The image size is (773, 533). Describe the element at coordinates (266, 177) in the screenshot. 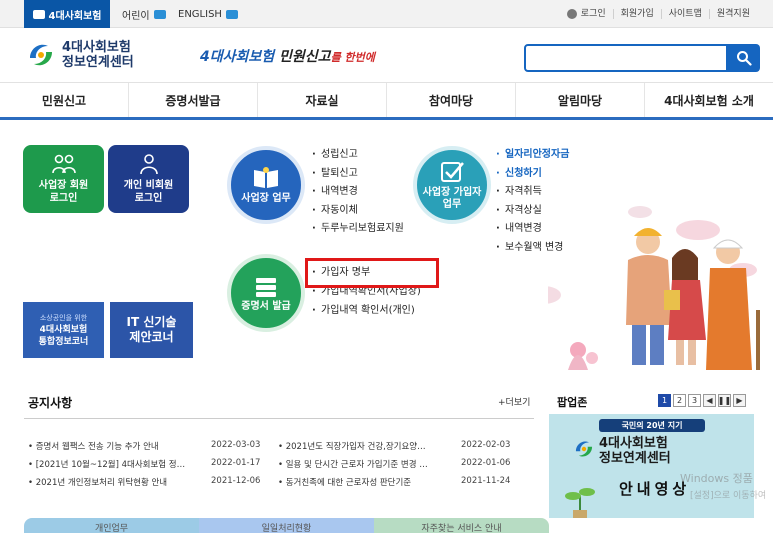

I see `book-icon` at that location.